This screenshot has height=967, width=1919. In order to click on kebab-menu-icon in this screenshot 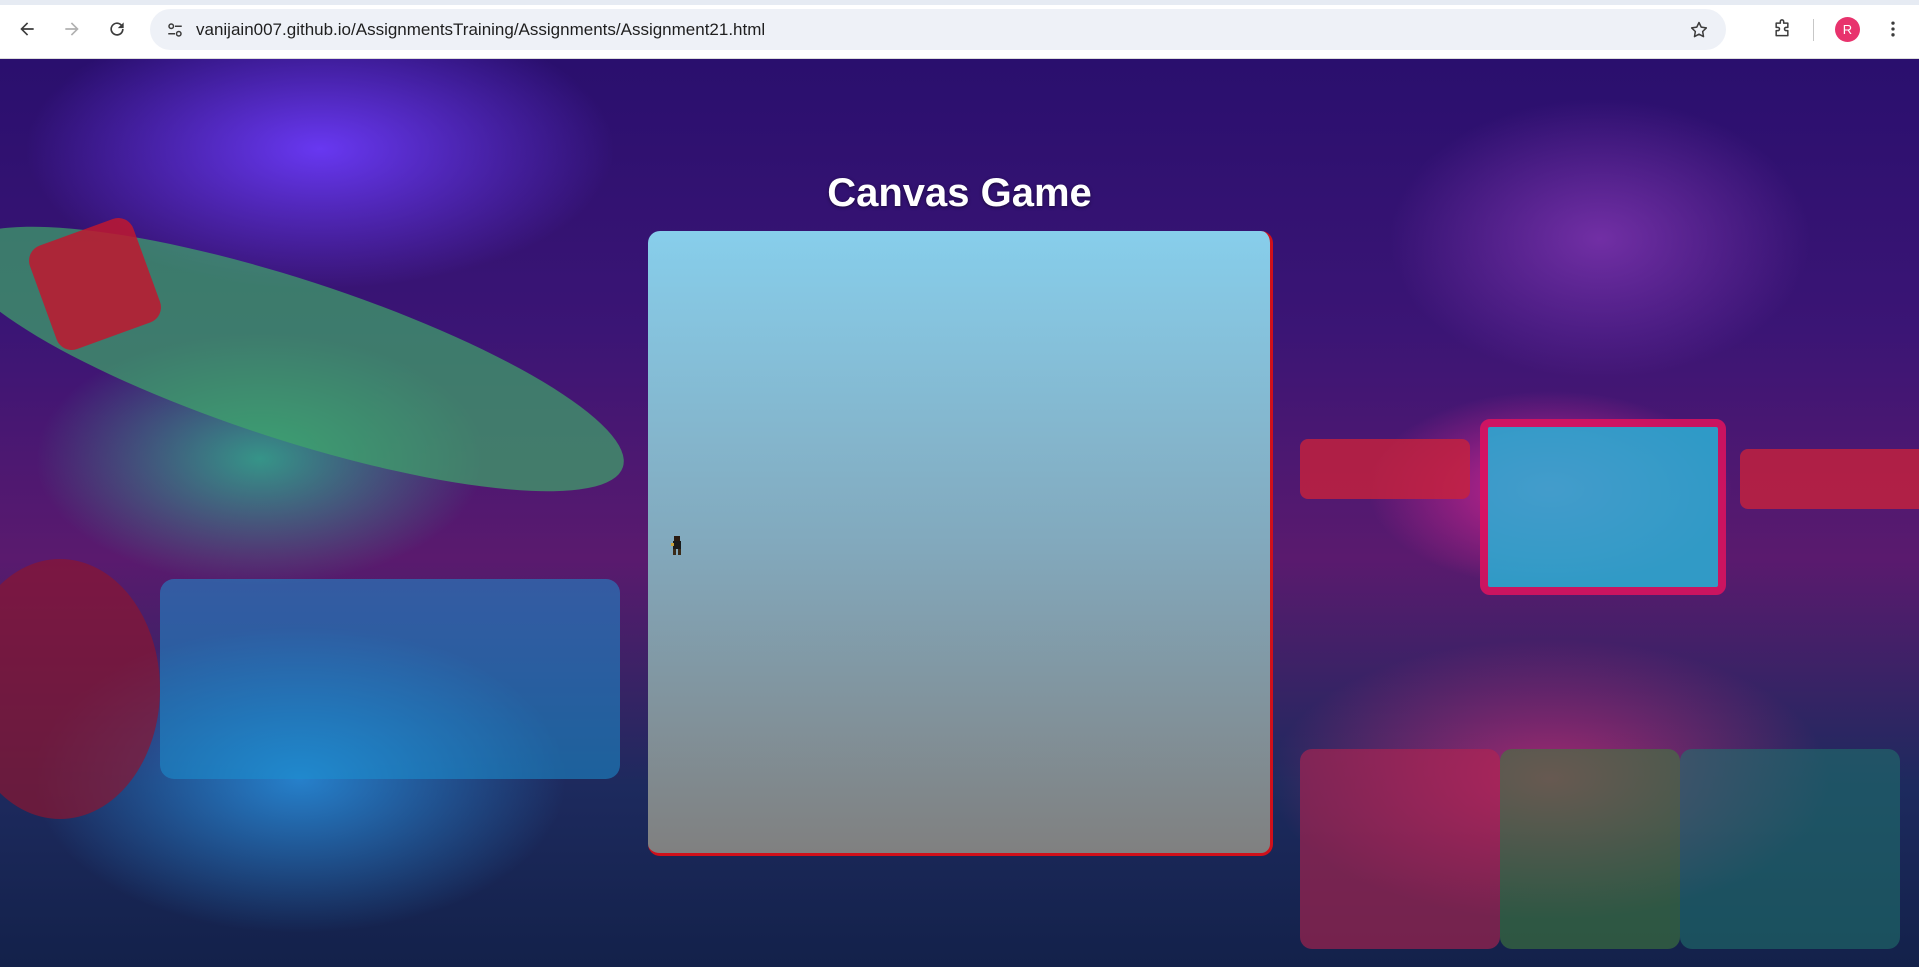, I will do `click(1893, 29)`.